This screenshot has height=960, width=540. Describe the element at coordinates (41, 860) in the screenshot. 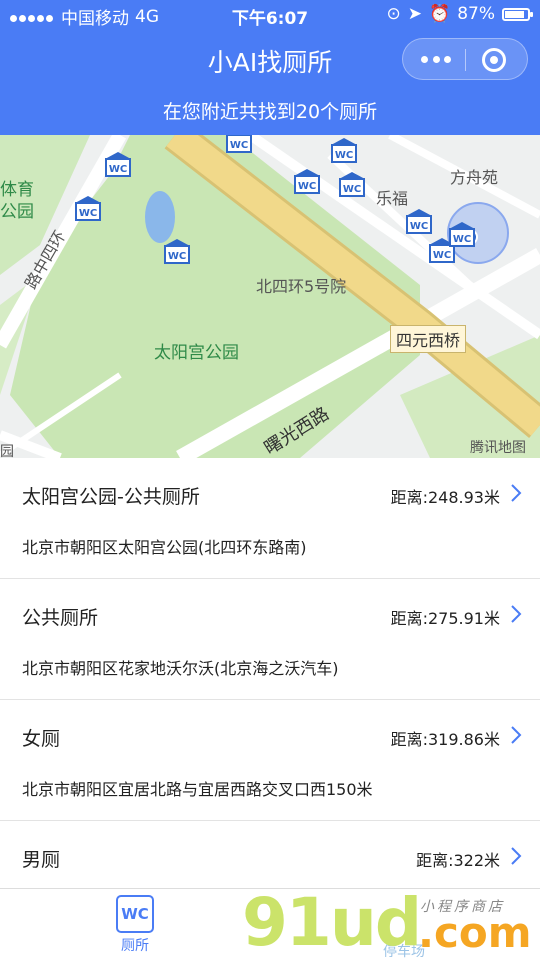

I see `item-name: 男厕` at that location.